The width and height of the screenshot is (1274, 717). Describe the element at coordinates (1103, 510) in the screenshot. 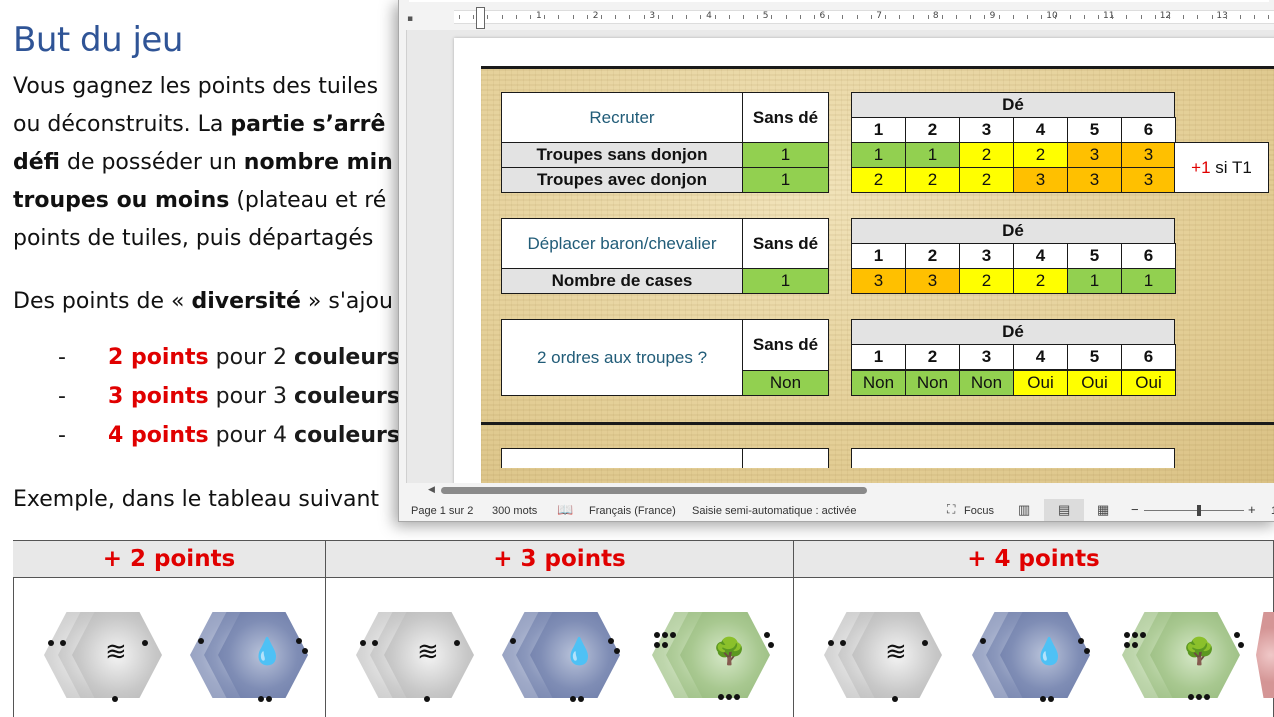

I see `web-layout-icon: ▦` at that location.